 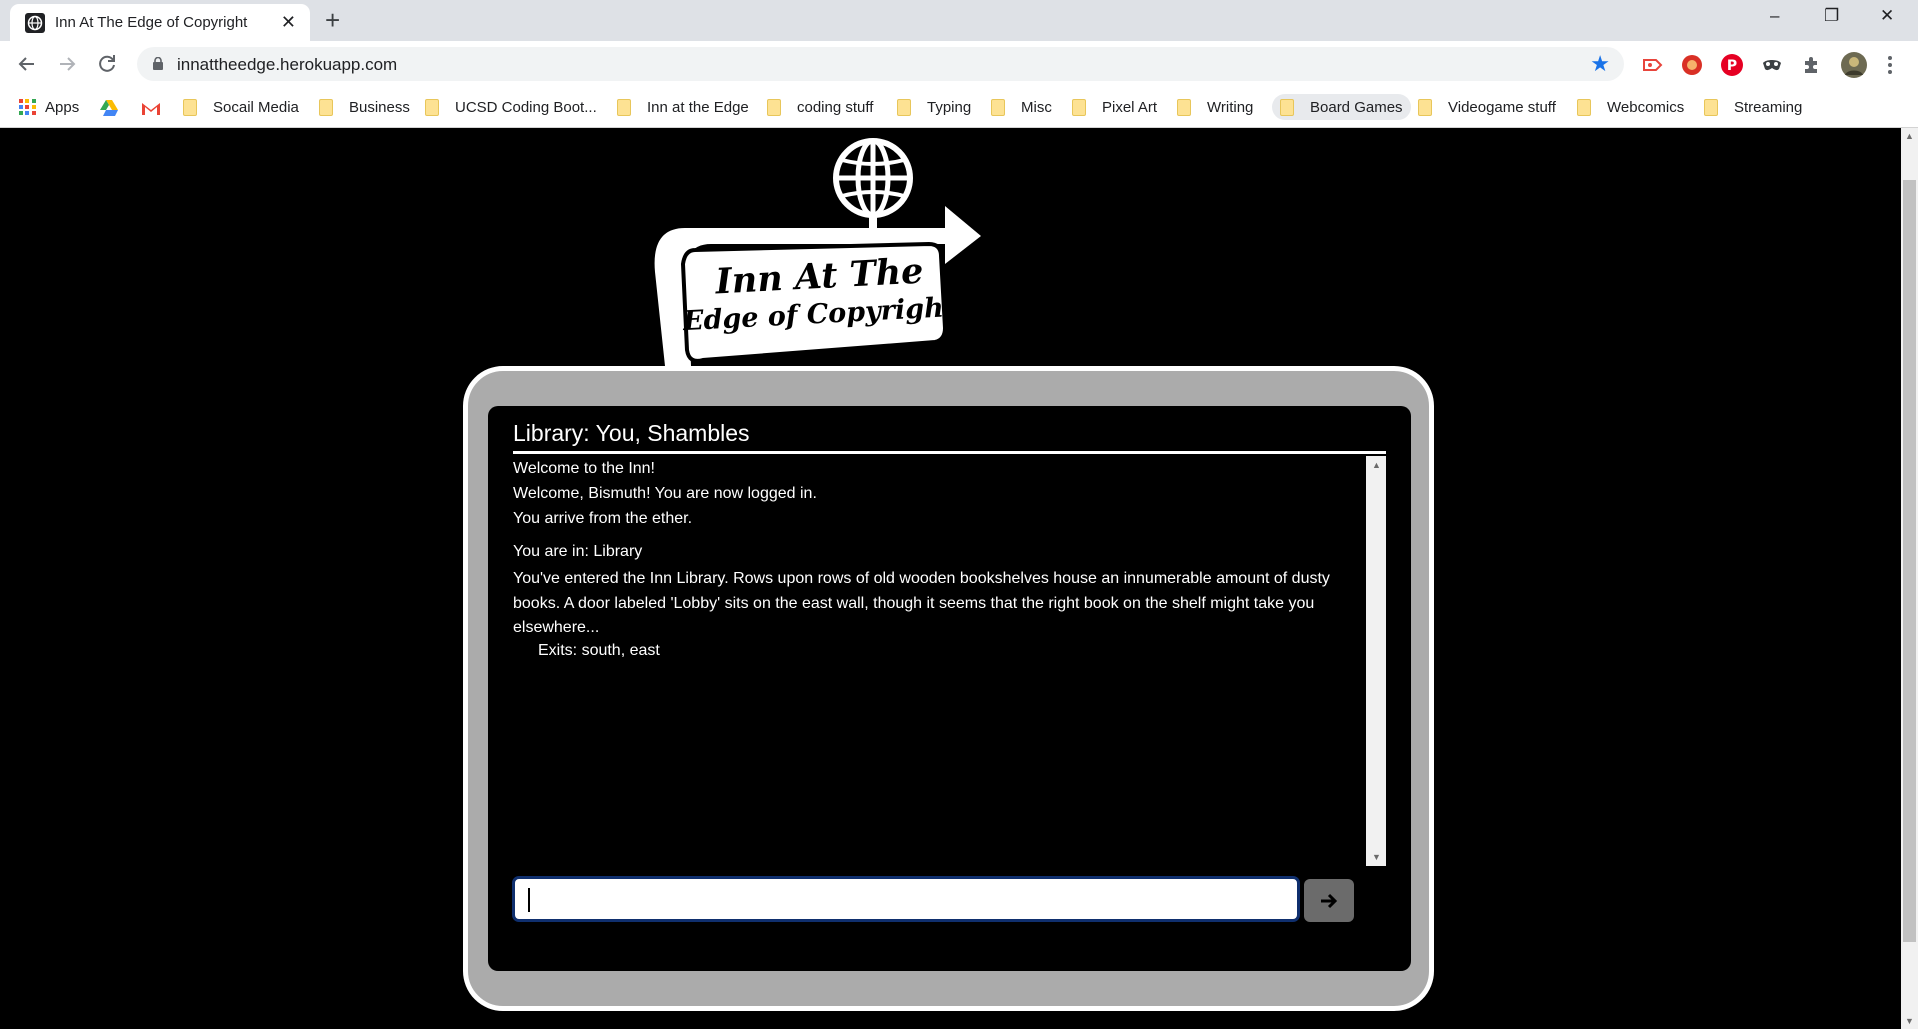 I want to click on log-scrollbar: ▲ ▼, so click(x=1376, y=661).